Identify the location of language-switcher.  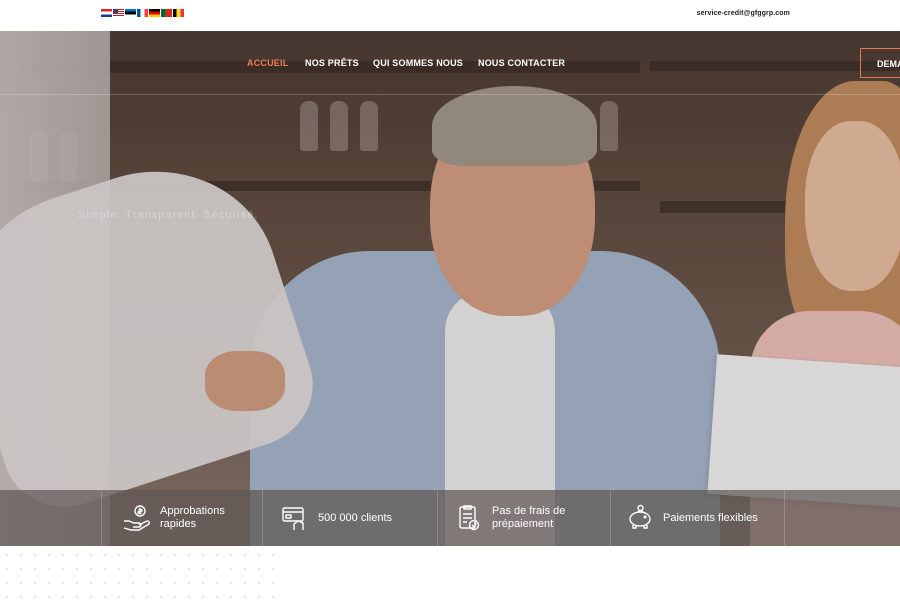
(142, 13).